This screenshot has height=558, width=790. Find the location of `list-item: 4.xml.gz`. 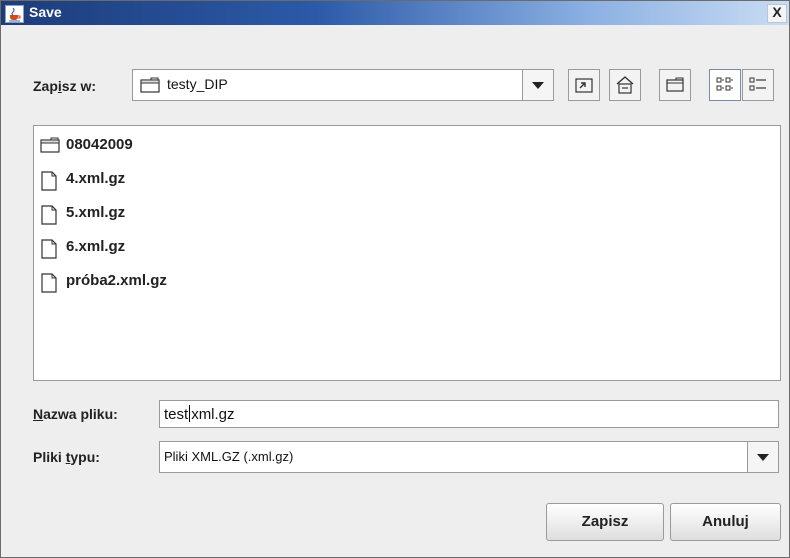

list-item: 4.xml.gz is located at coordinates (190, 180).